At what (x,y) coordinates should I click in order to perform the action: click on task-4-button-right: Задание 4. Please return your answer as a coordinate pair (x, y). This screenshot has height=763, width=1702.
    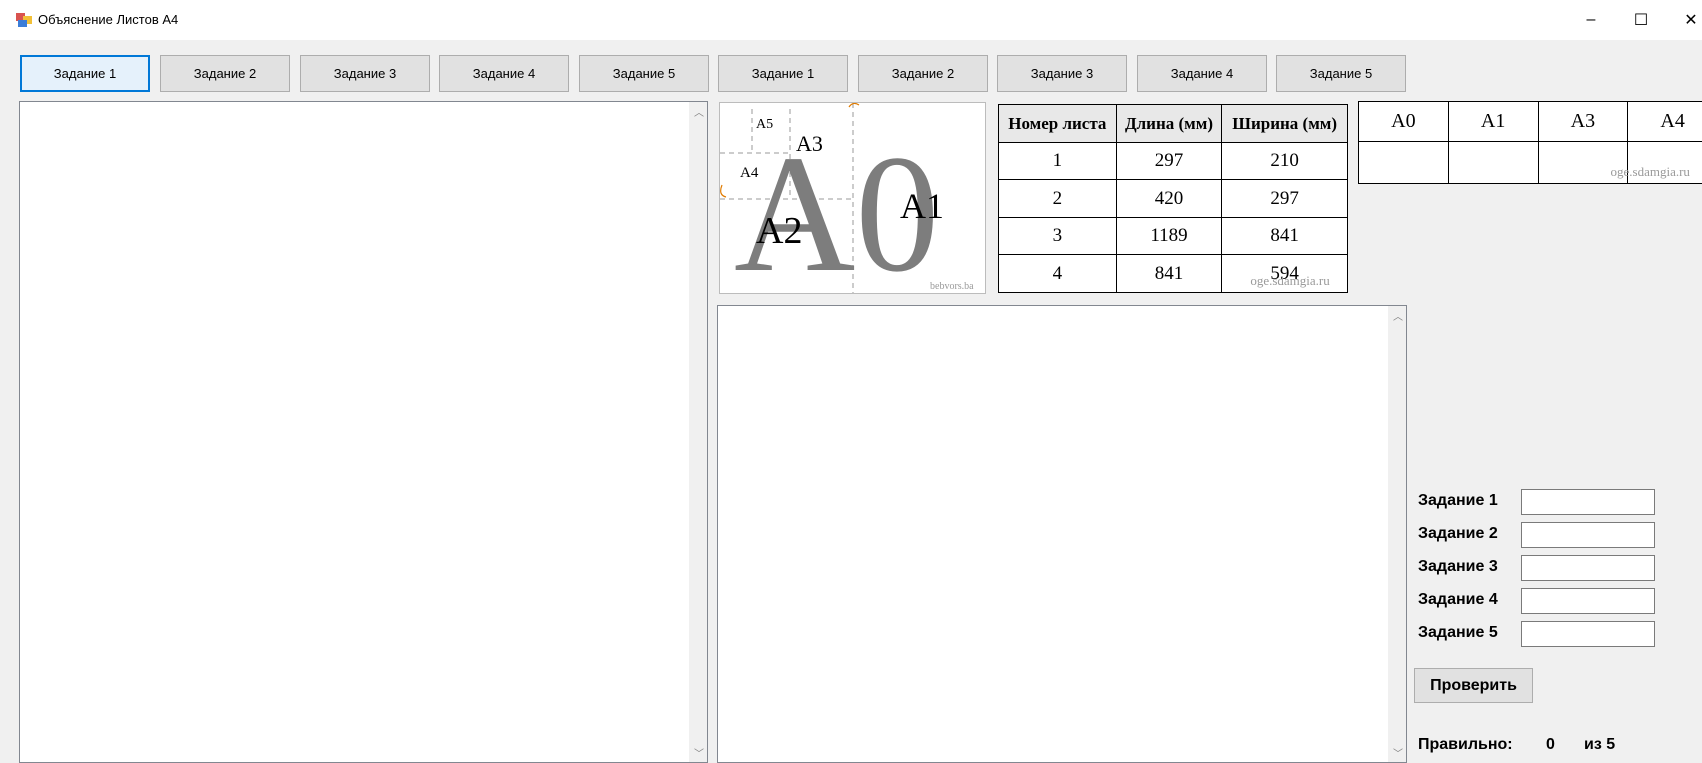
    Looking at the image, I should click on (1202, 73).